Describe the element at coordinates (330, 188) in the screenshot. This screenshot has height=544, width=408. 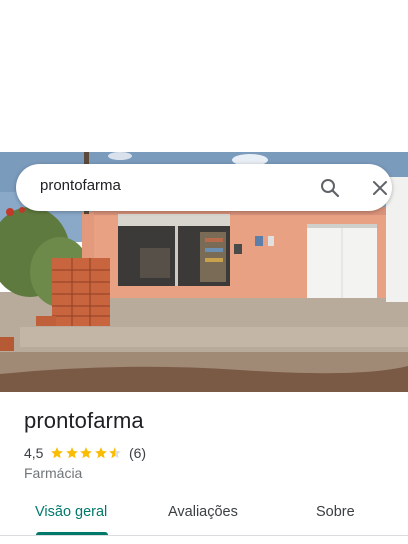
I see `search-icon` at that location.